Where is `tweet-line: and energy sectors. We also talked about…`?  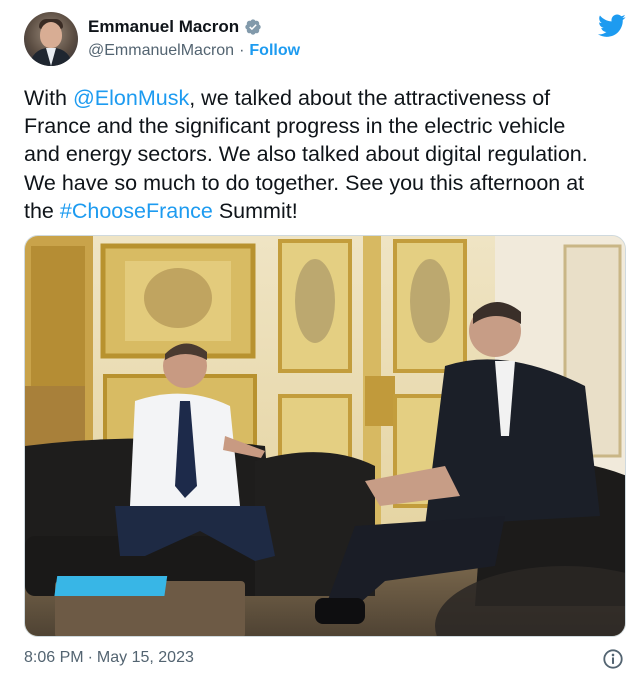 tweet-line: and energy sectors. We also talked about… is located at coordinates (326, 154).